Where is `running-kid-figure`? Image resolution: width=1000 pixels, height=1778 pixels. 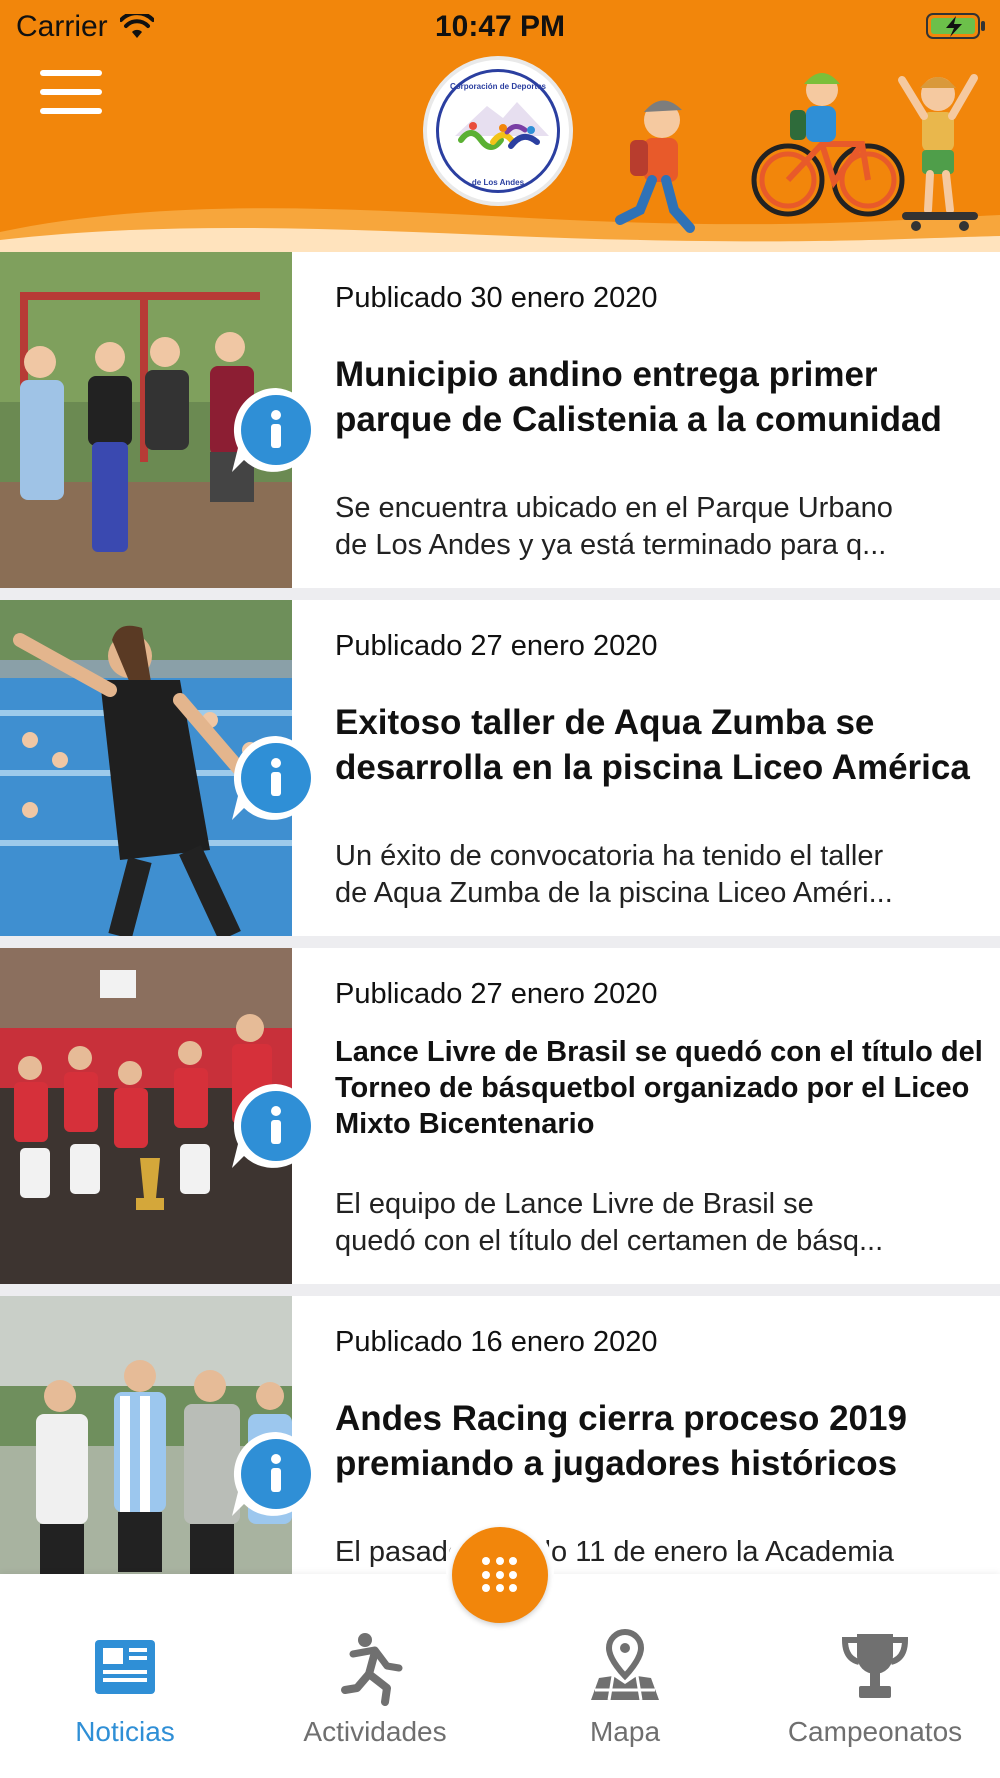
running-kid-figure is located at coordinates (655, 166).